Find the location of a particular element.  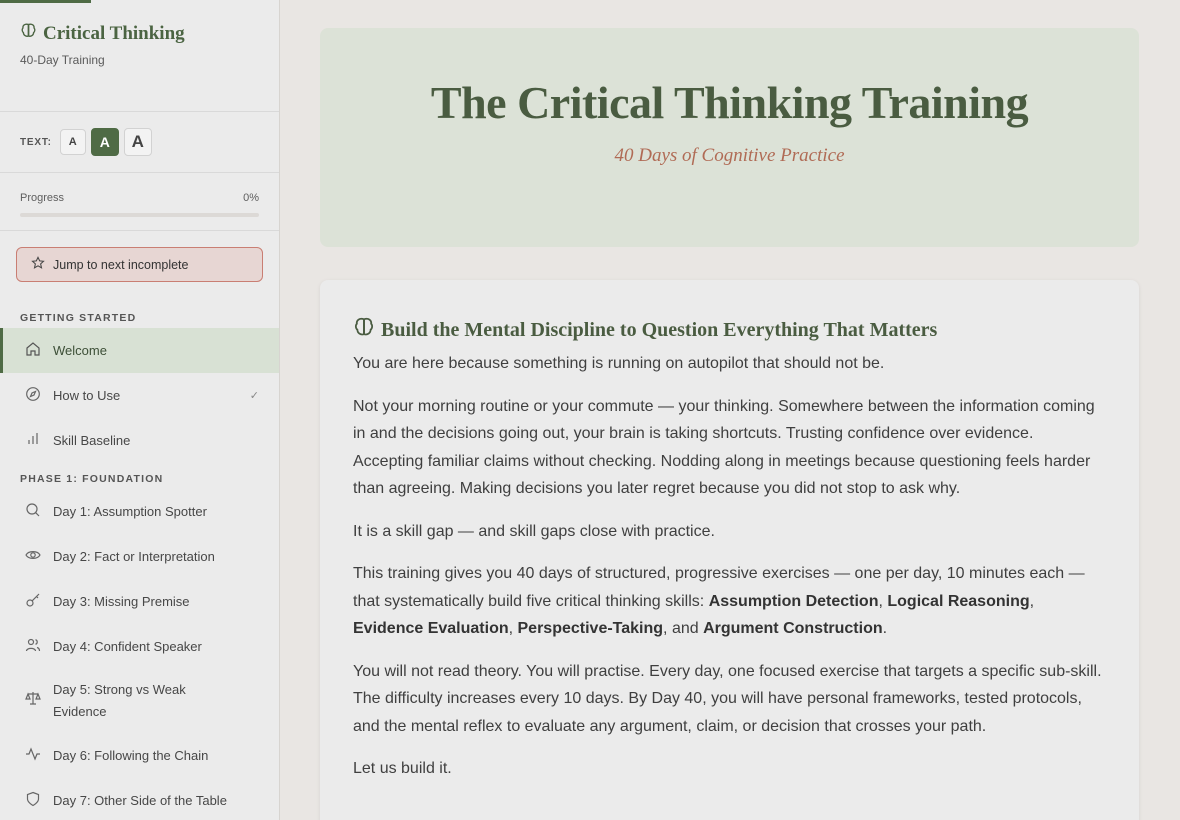

bar-chart-icon is located at coordinates (33, 440).